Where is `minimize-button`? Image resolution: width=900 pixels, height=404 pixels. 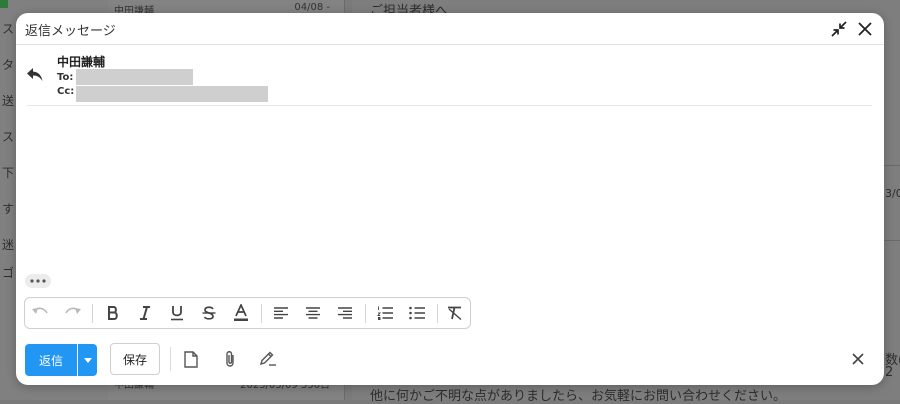 minimize-button is located at coordinates (839, 29).